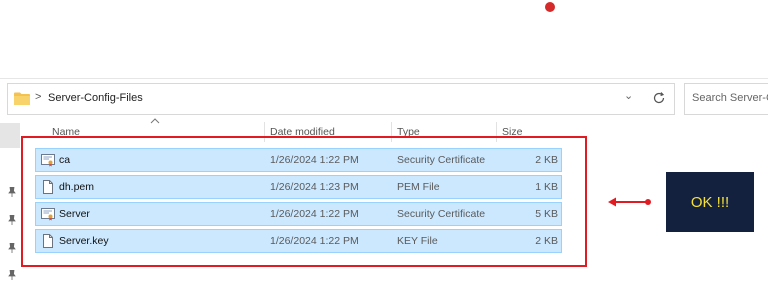 The image size is (768, 289). I want to click on chevron-down-icon: ⌄, so click(628, 95).